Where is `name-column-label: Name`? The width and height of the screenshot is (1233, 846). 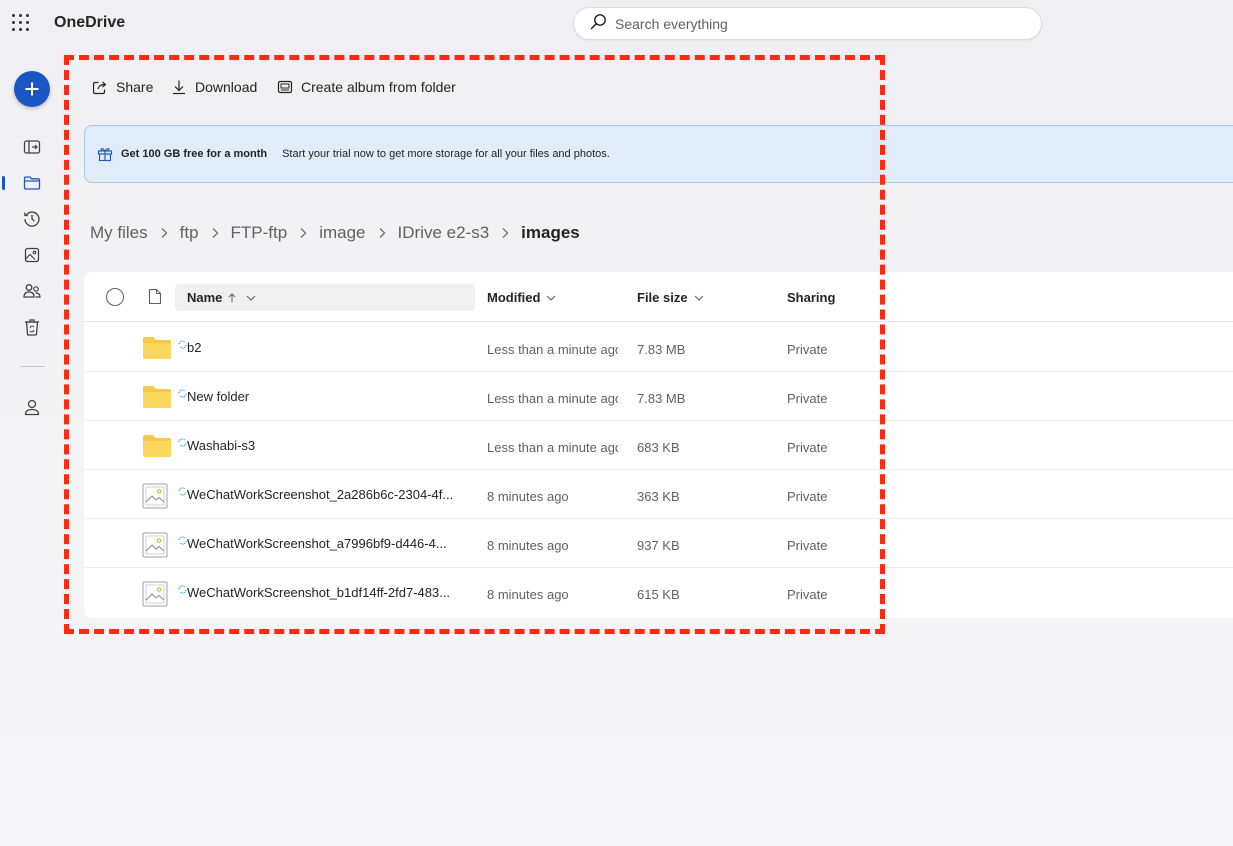
name-column-label: Name is located at coordinates (205, 297).